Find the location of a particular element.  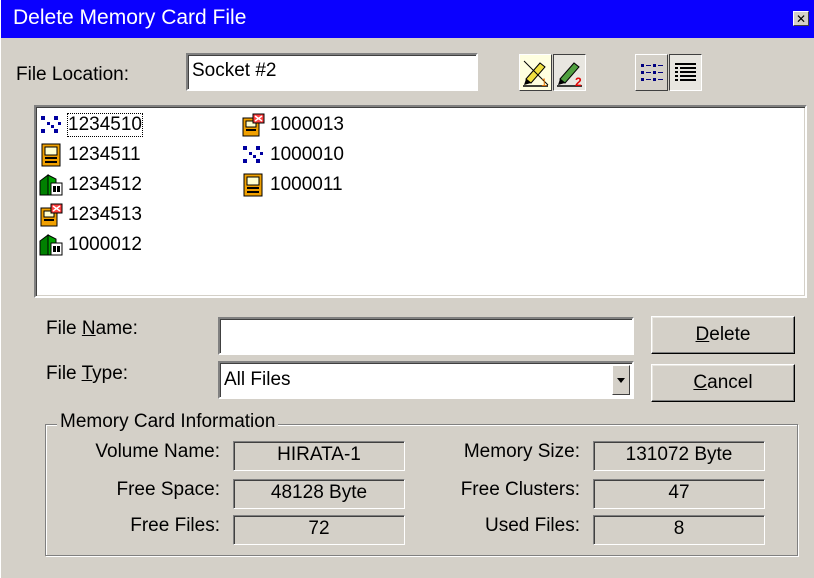

file-name-label: File Name: is located at coordinates (92, 328).